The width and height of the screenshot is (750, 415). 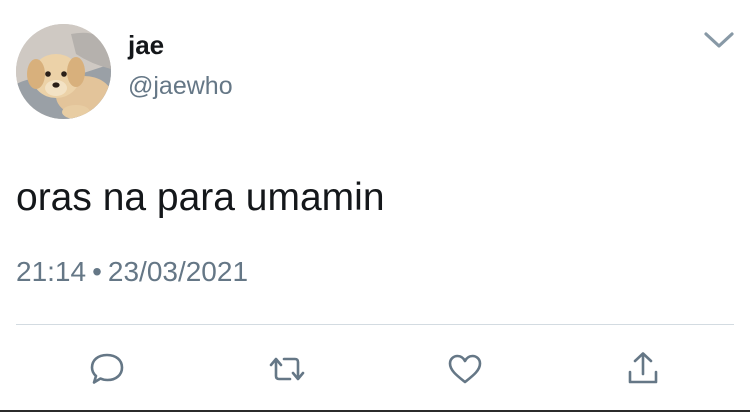 I want to click on tweet-date: 23/03/2021, so click(x=178, y=271).